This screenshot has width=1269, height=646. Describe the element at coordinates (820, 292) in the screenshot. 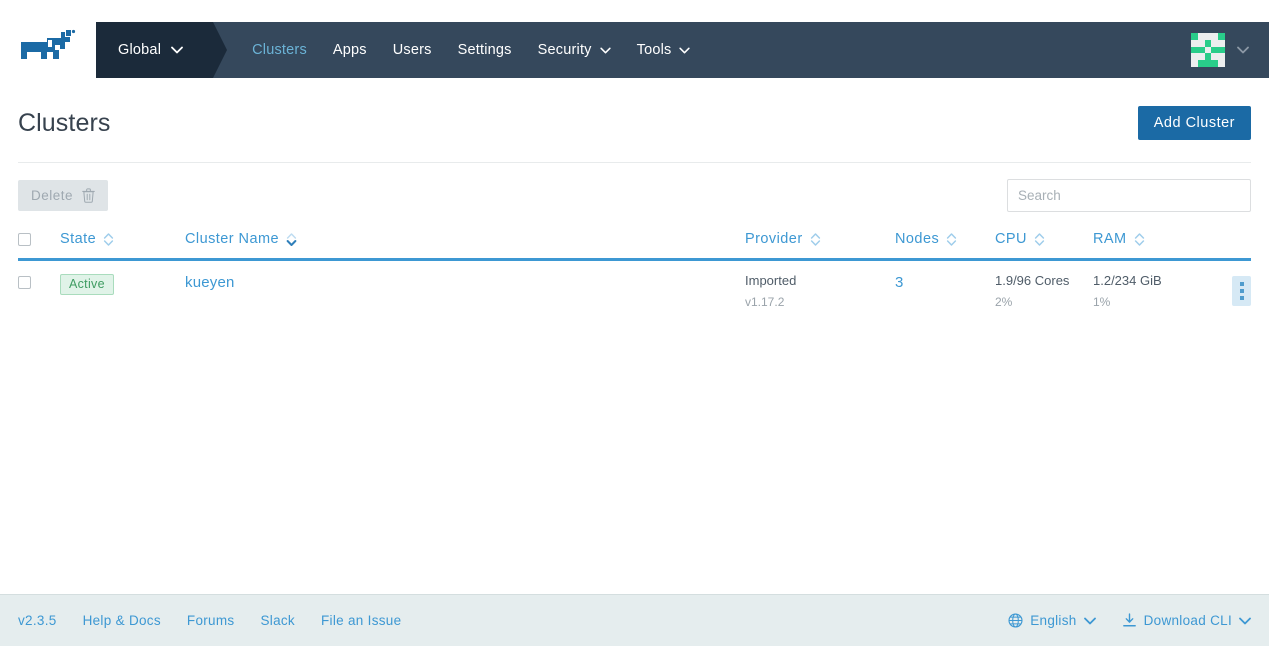

I see `row-provider-cell: Imported v1.17.2` at that location.